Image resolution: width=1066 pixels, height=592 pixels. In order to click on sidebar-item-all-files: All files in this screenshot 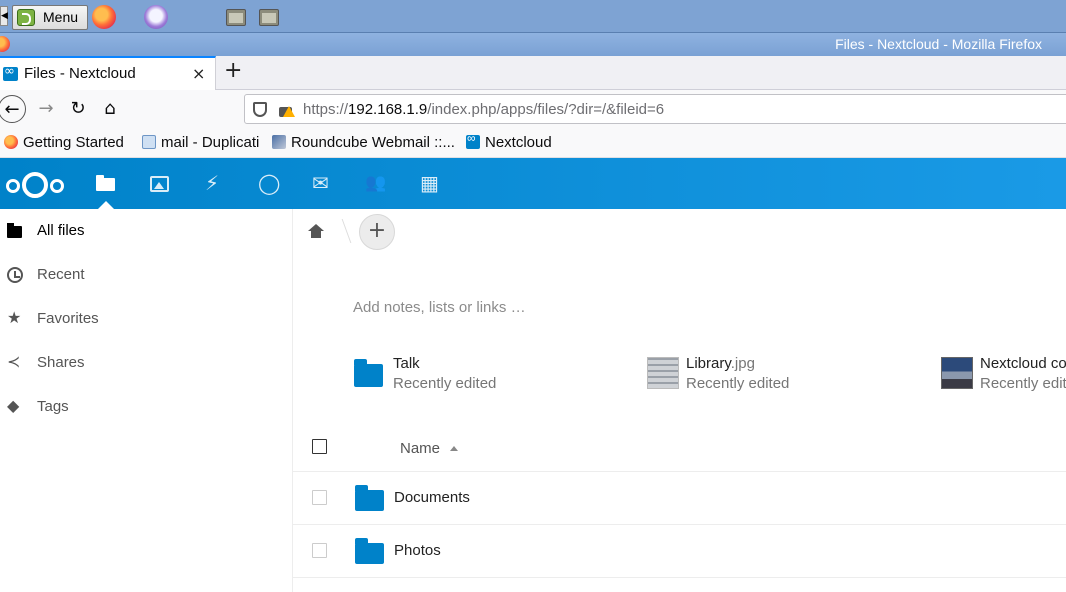, I will do `click(146, 231)`.